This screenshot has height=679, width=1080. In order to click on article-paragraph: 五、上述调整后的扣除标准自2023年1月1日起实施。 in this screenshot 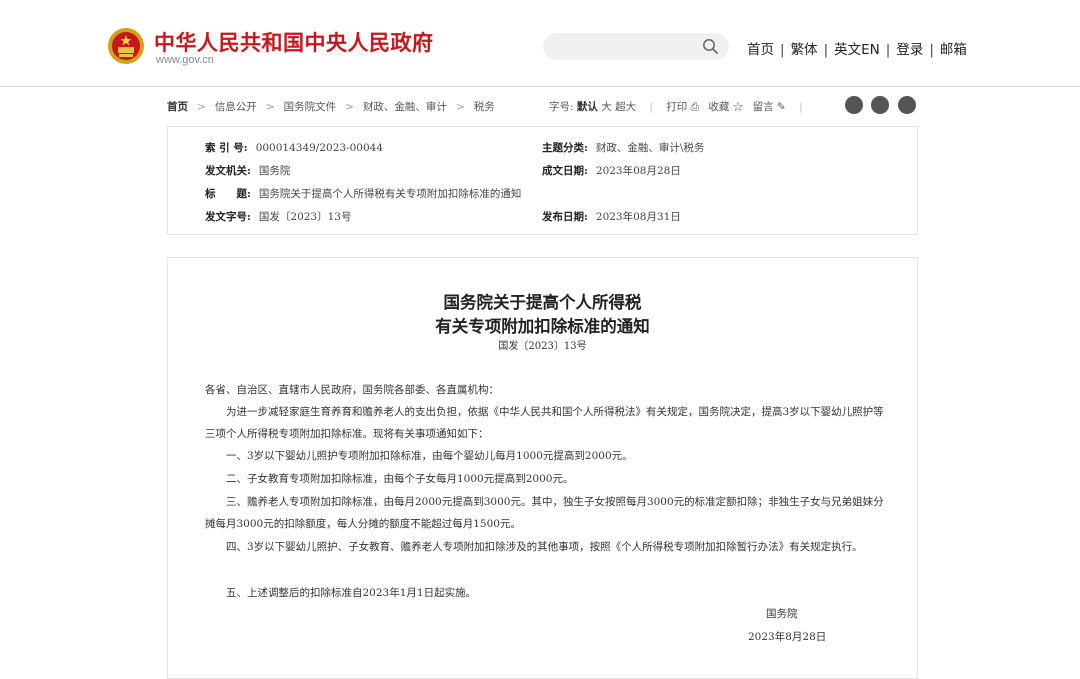, I will do `click(341, 593)`.